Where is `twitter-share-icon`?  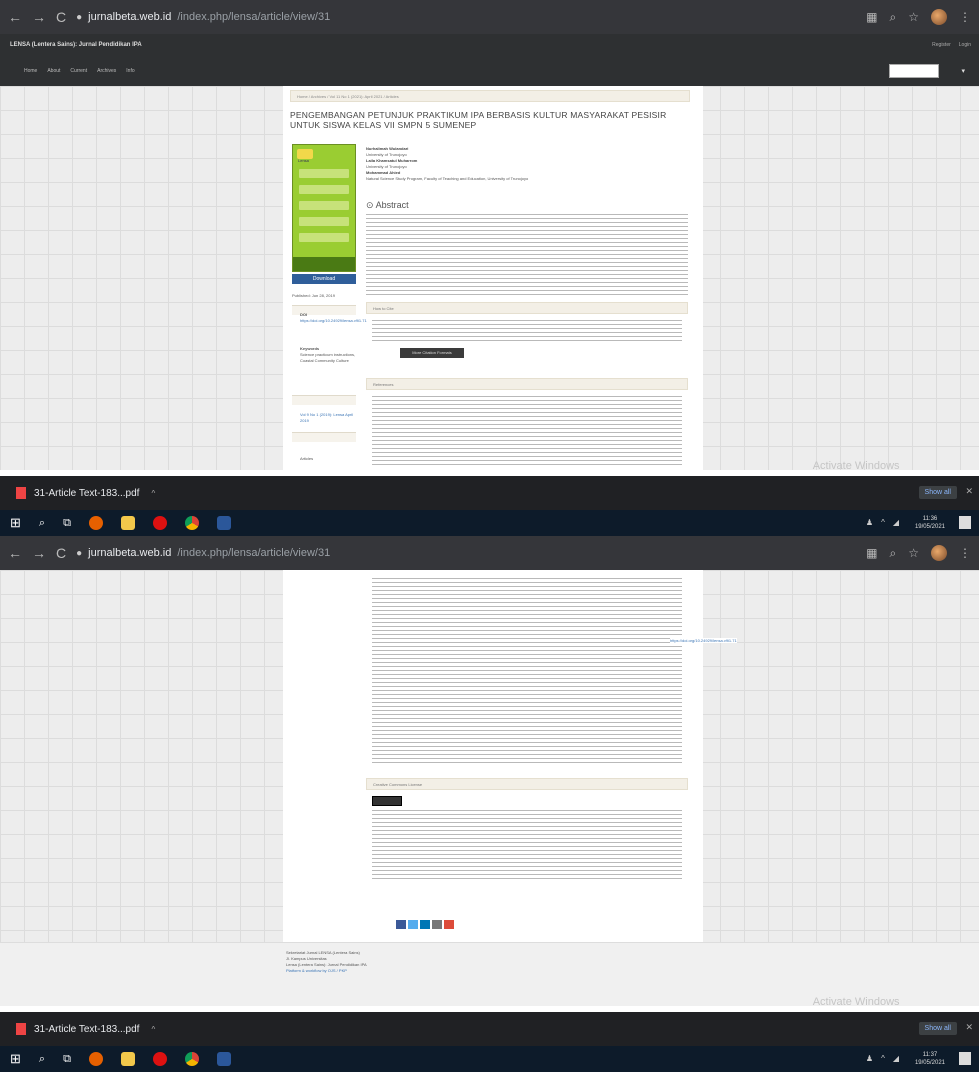
twitter-share-icon is located at coordinates (413, 924).